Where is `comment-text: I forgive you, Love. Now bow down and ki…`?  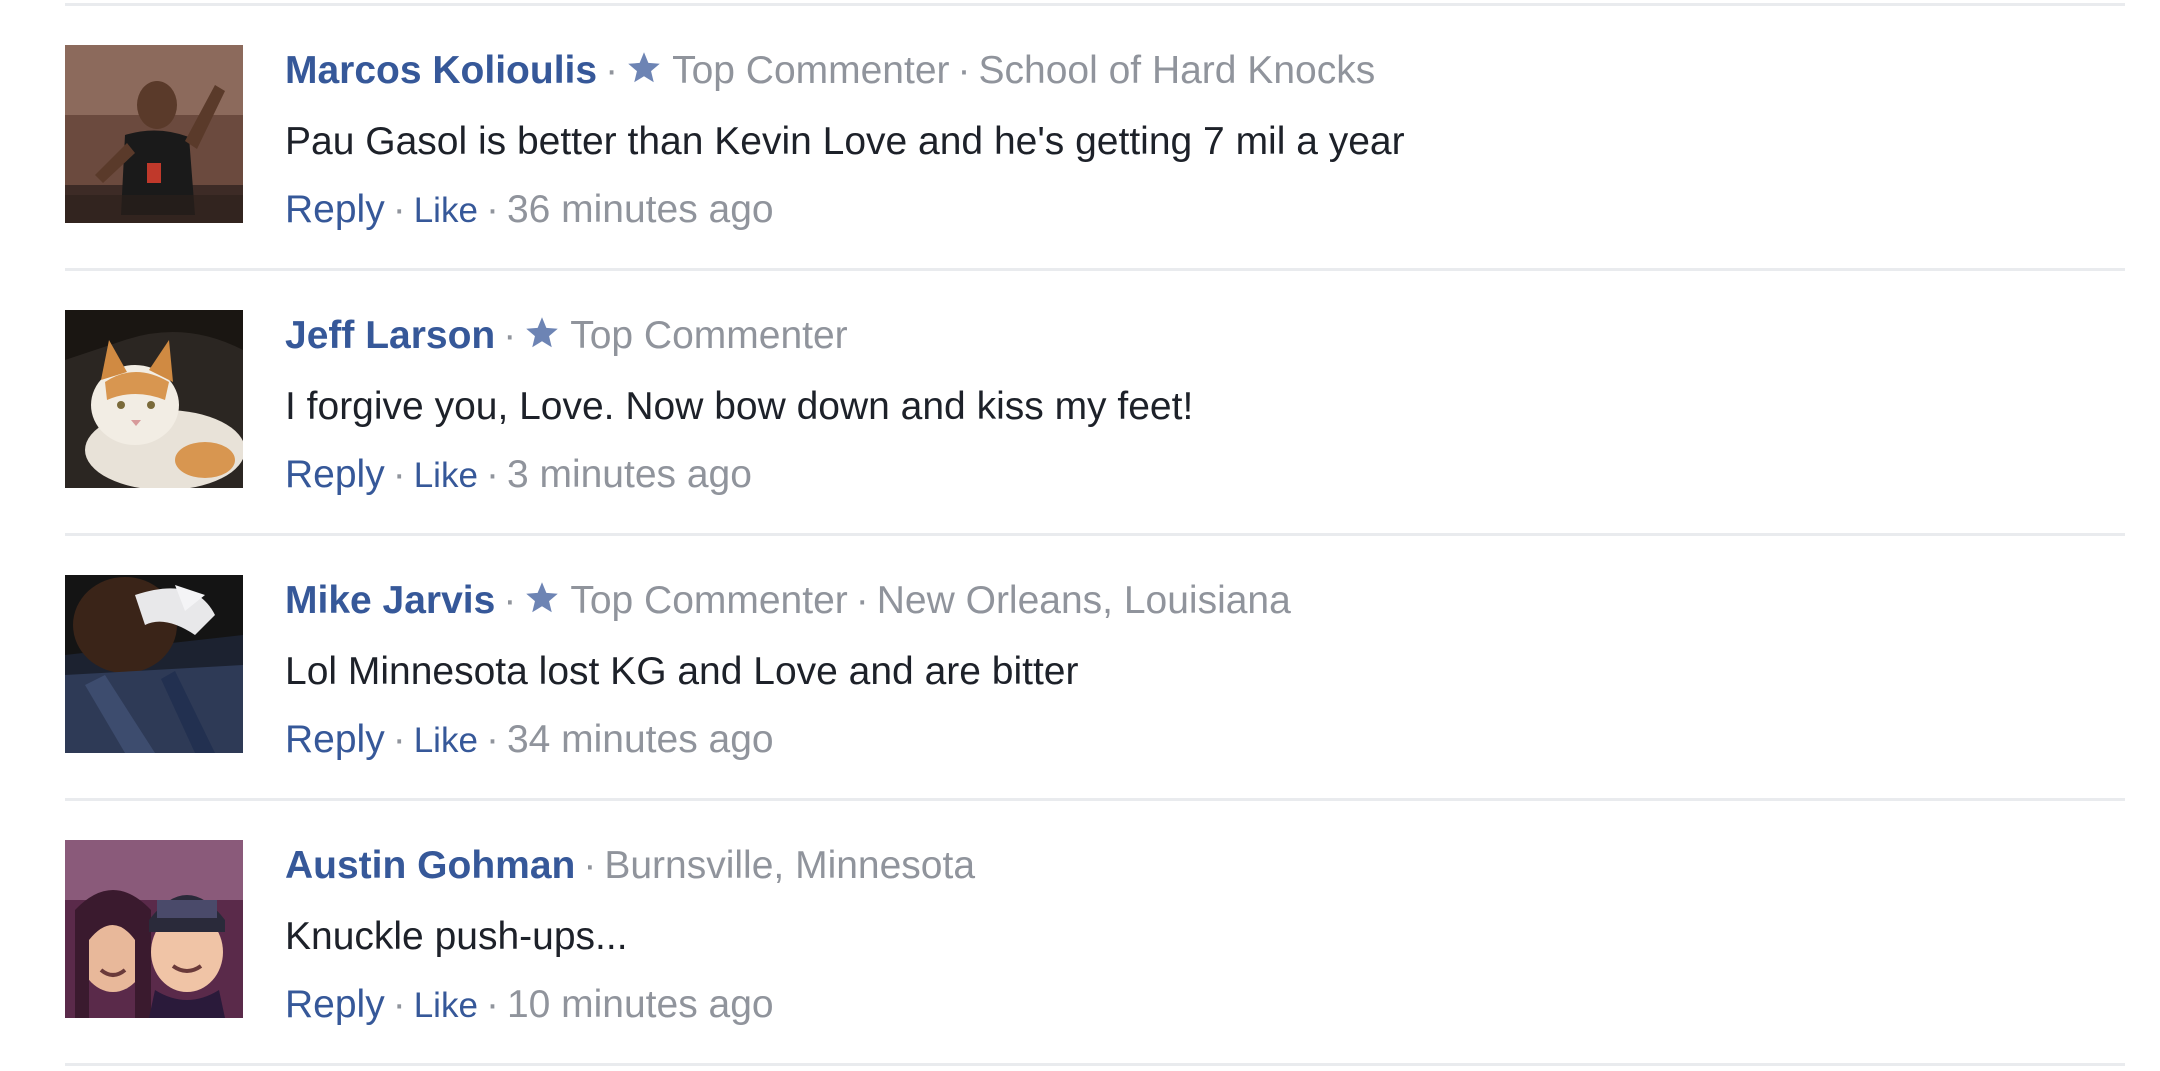
comment-text: I forgive you, Love. Now bow down and ki… is located at coordinates (739, 406).